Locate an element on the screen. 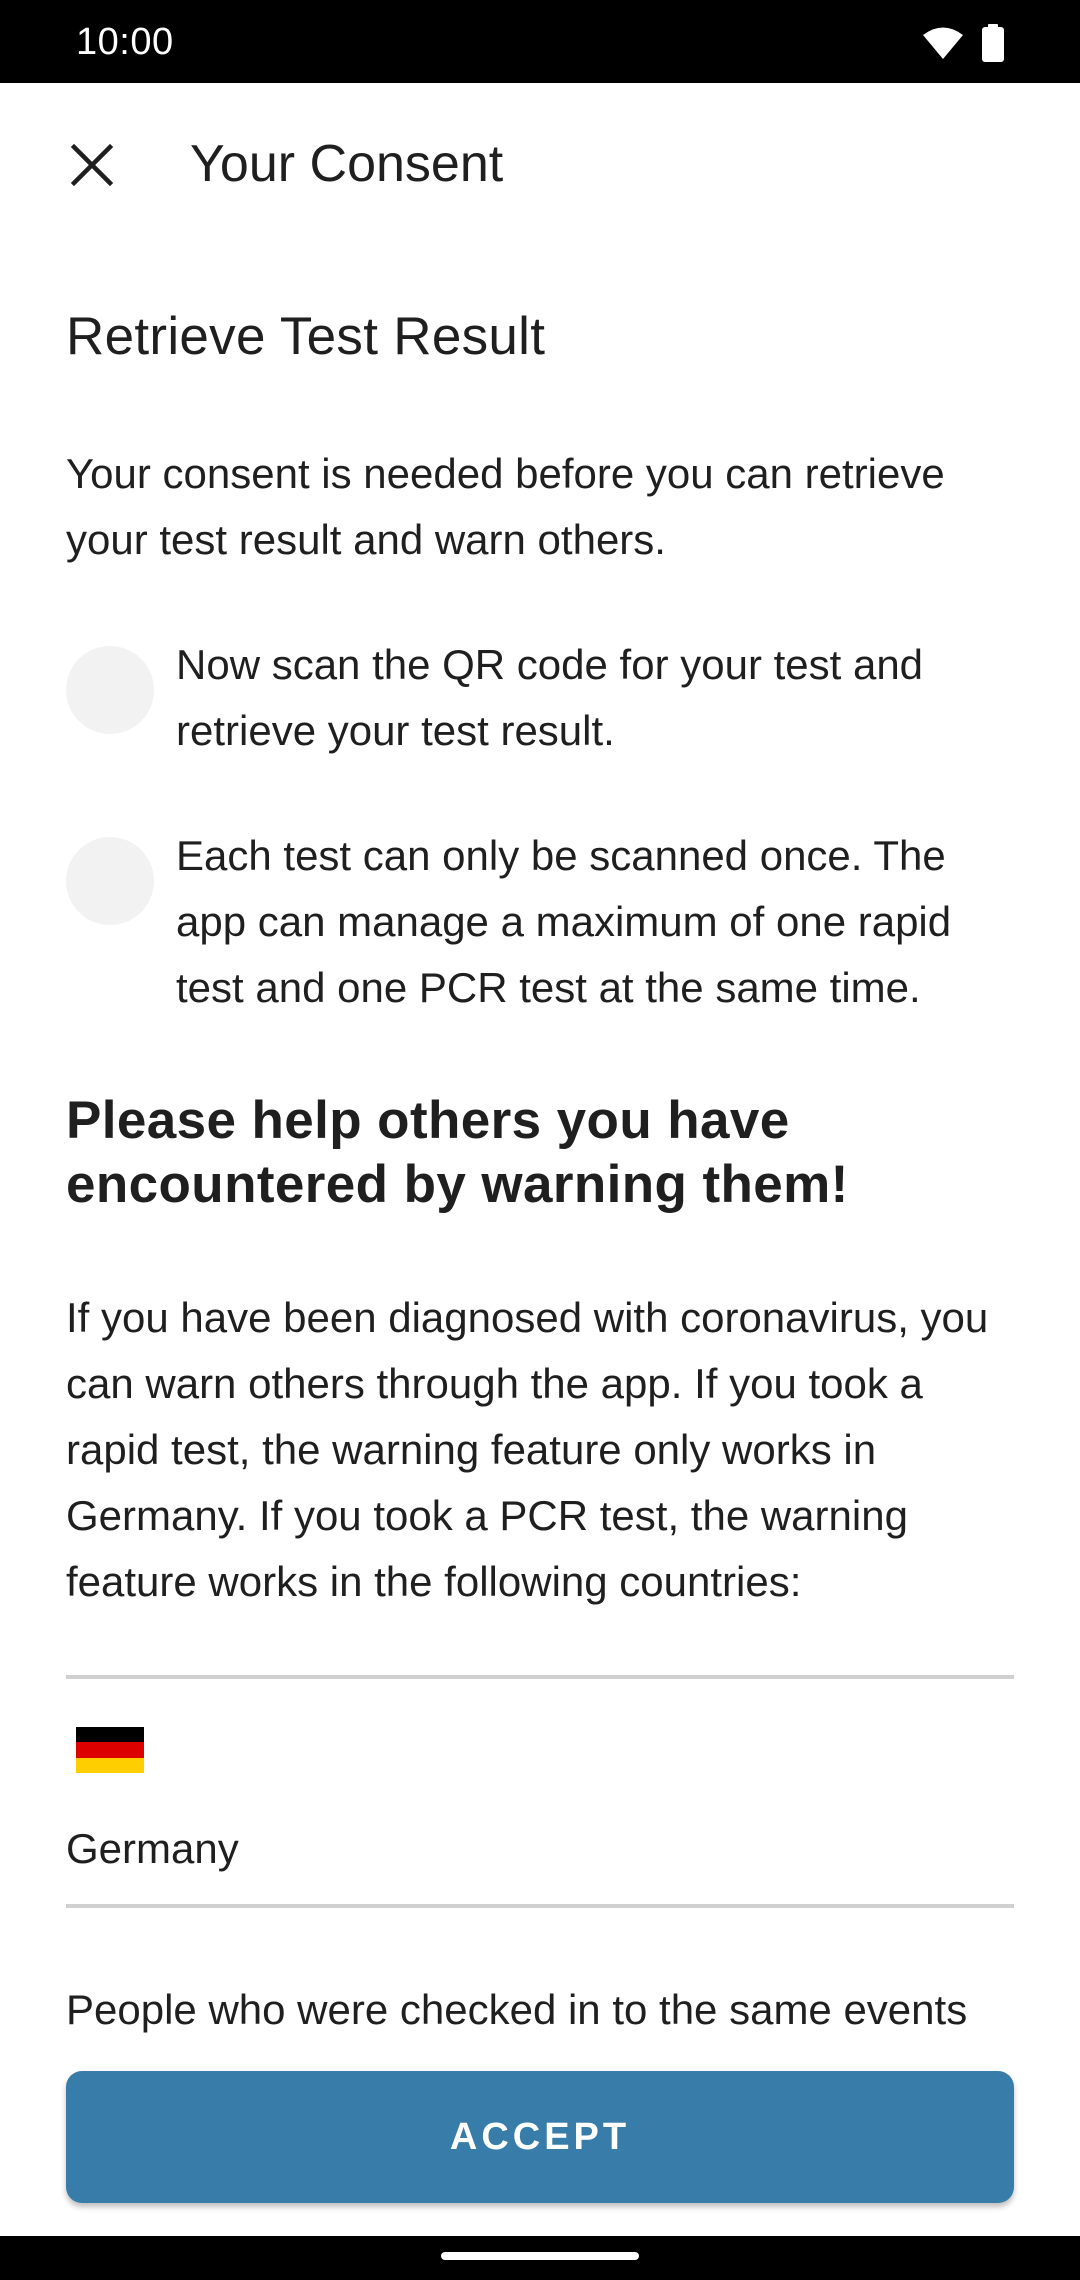 This screenshot has width=1080, height=2280. close-button is located at coordinates (92, 165).